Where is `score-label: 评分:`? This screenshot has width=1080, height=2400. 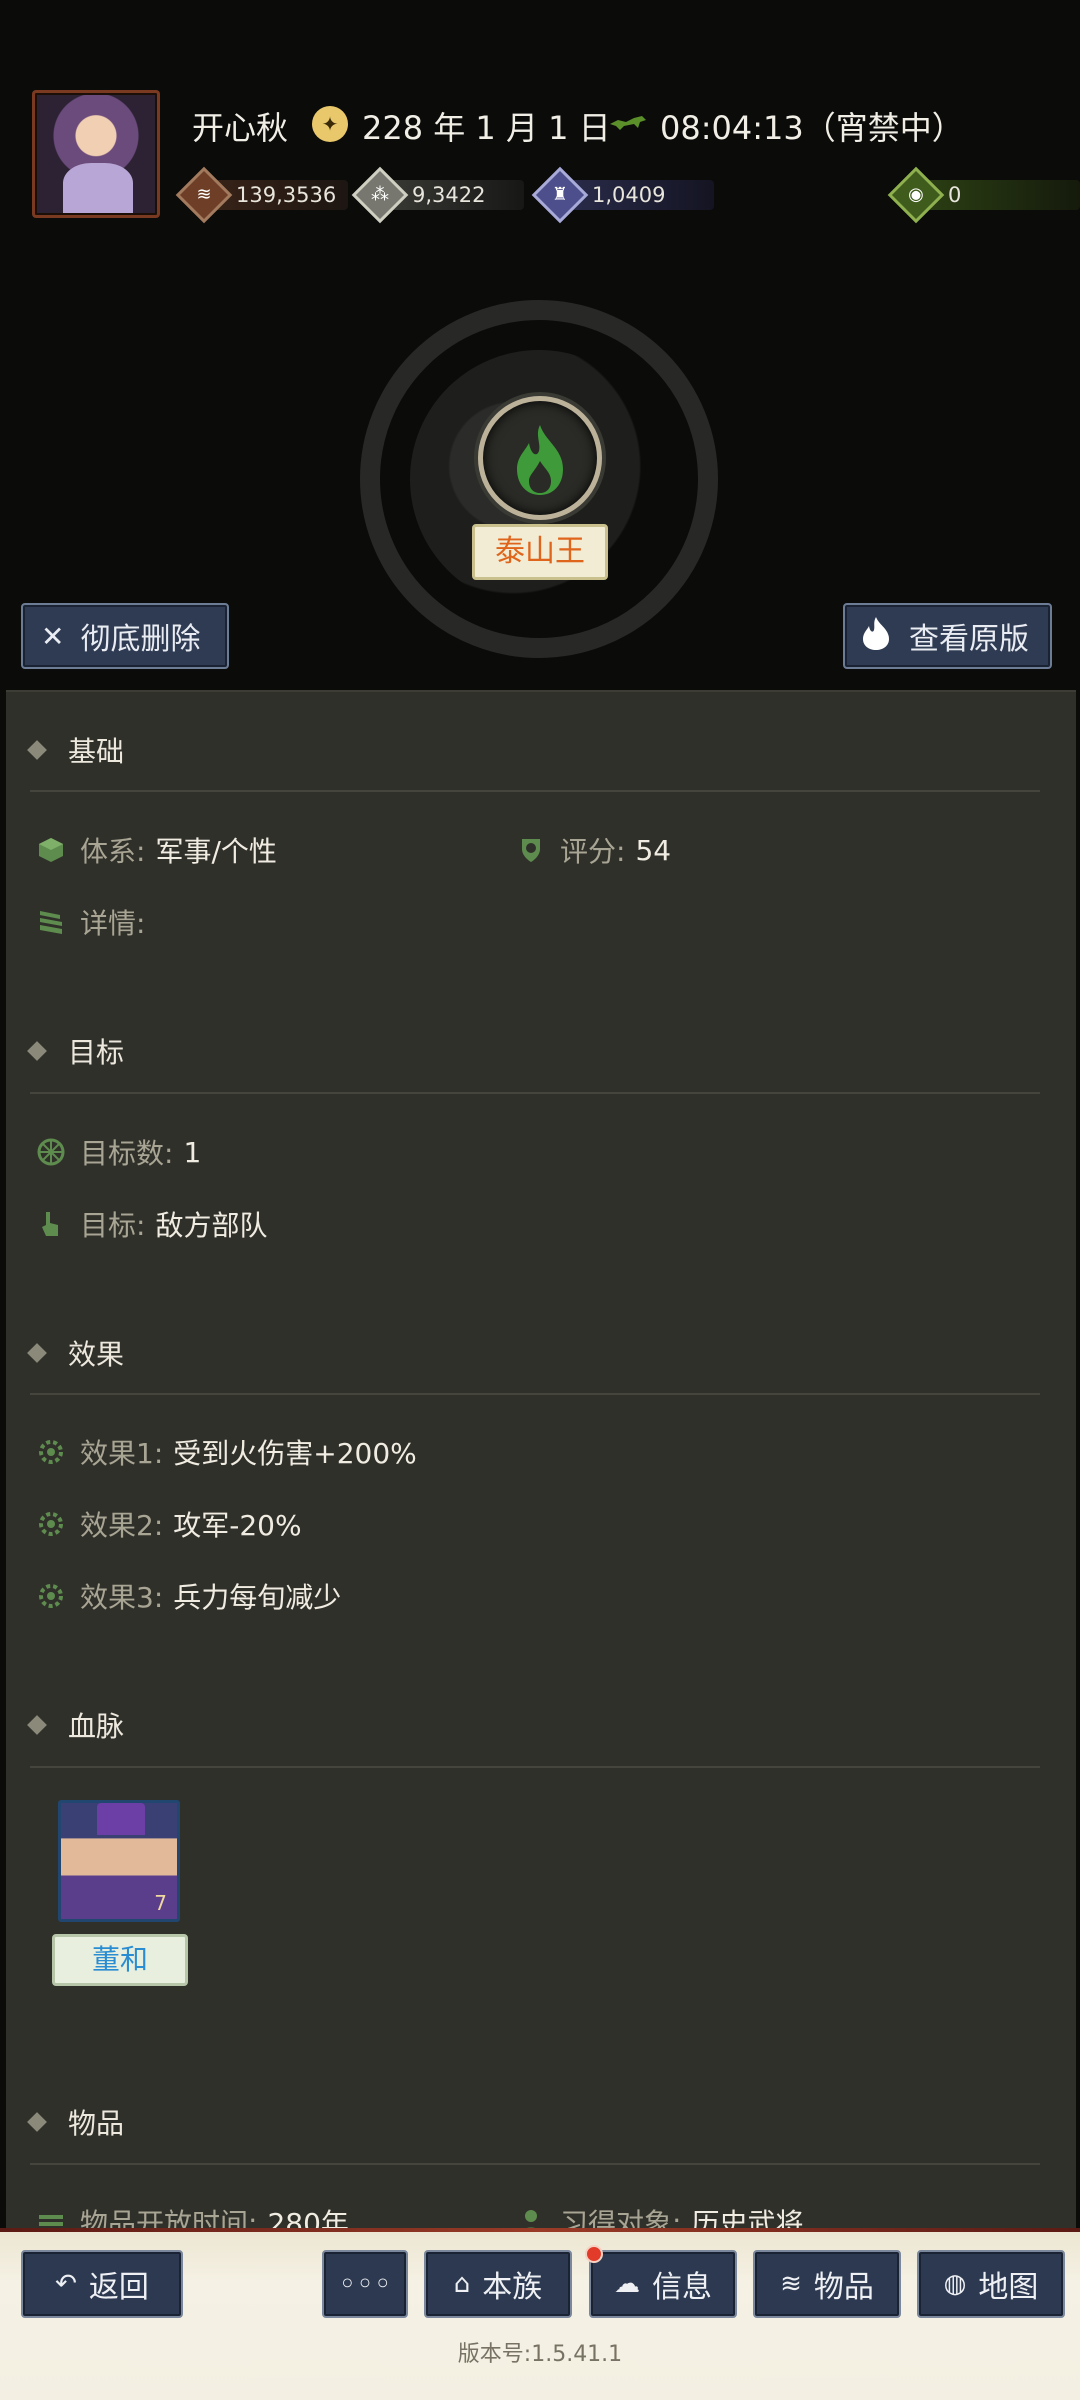
score-label: 评分: is located at coordinates (593, 851).